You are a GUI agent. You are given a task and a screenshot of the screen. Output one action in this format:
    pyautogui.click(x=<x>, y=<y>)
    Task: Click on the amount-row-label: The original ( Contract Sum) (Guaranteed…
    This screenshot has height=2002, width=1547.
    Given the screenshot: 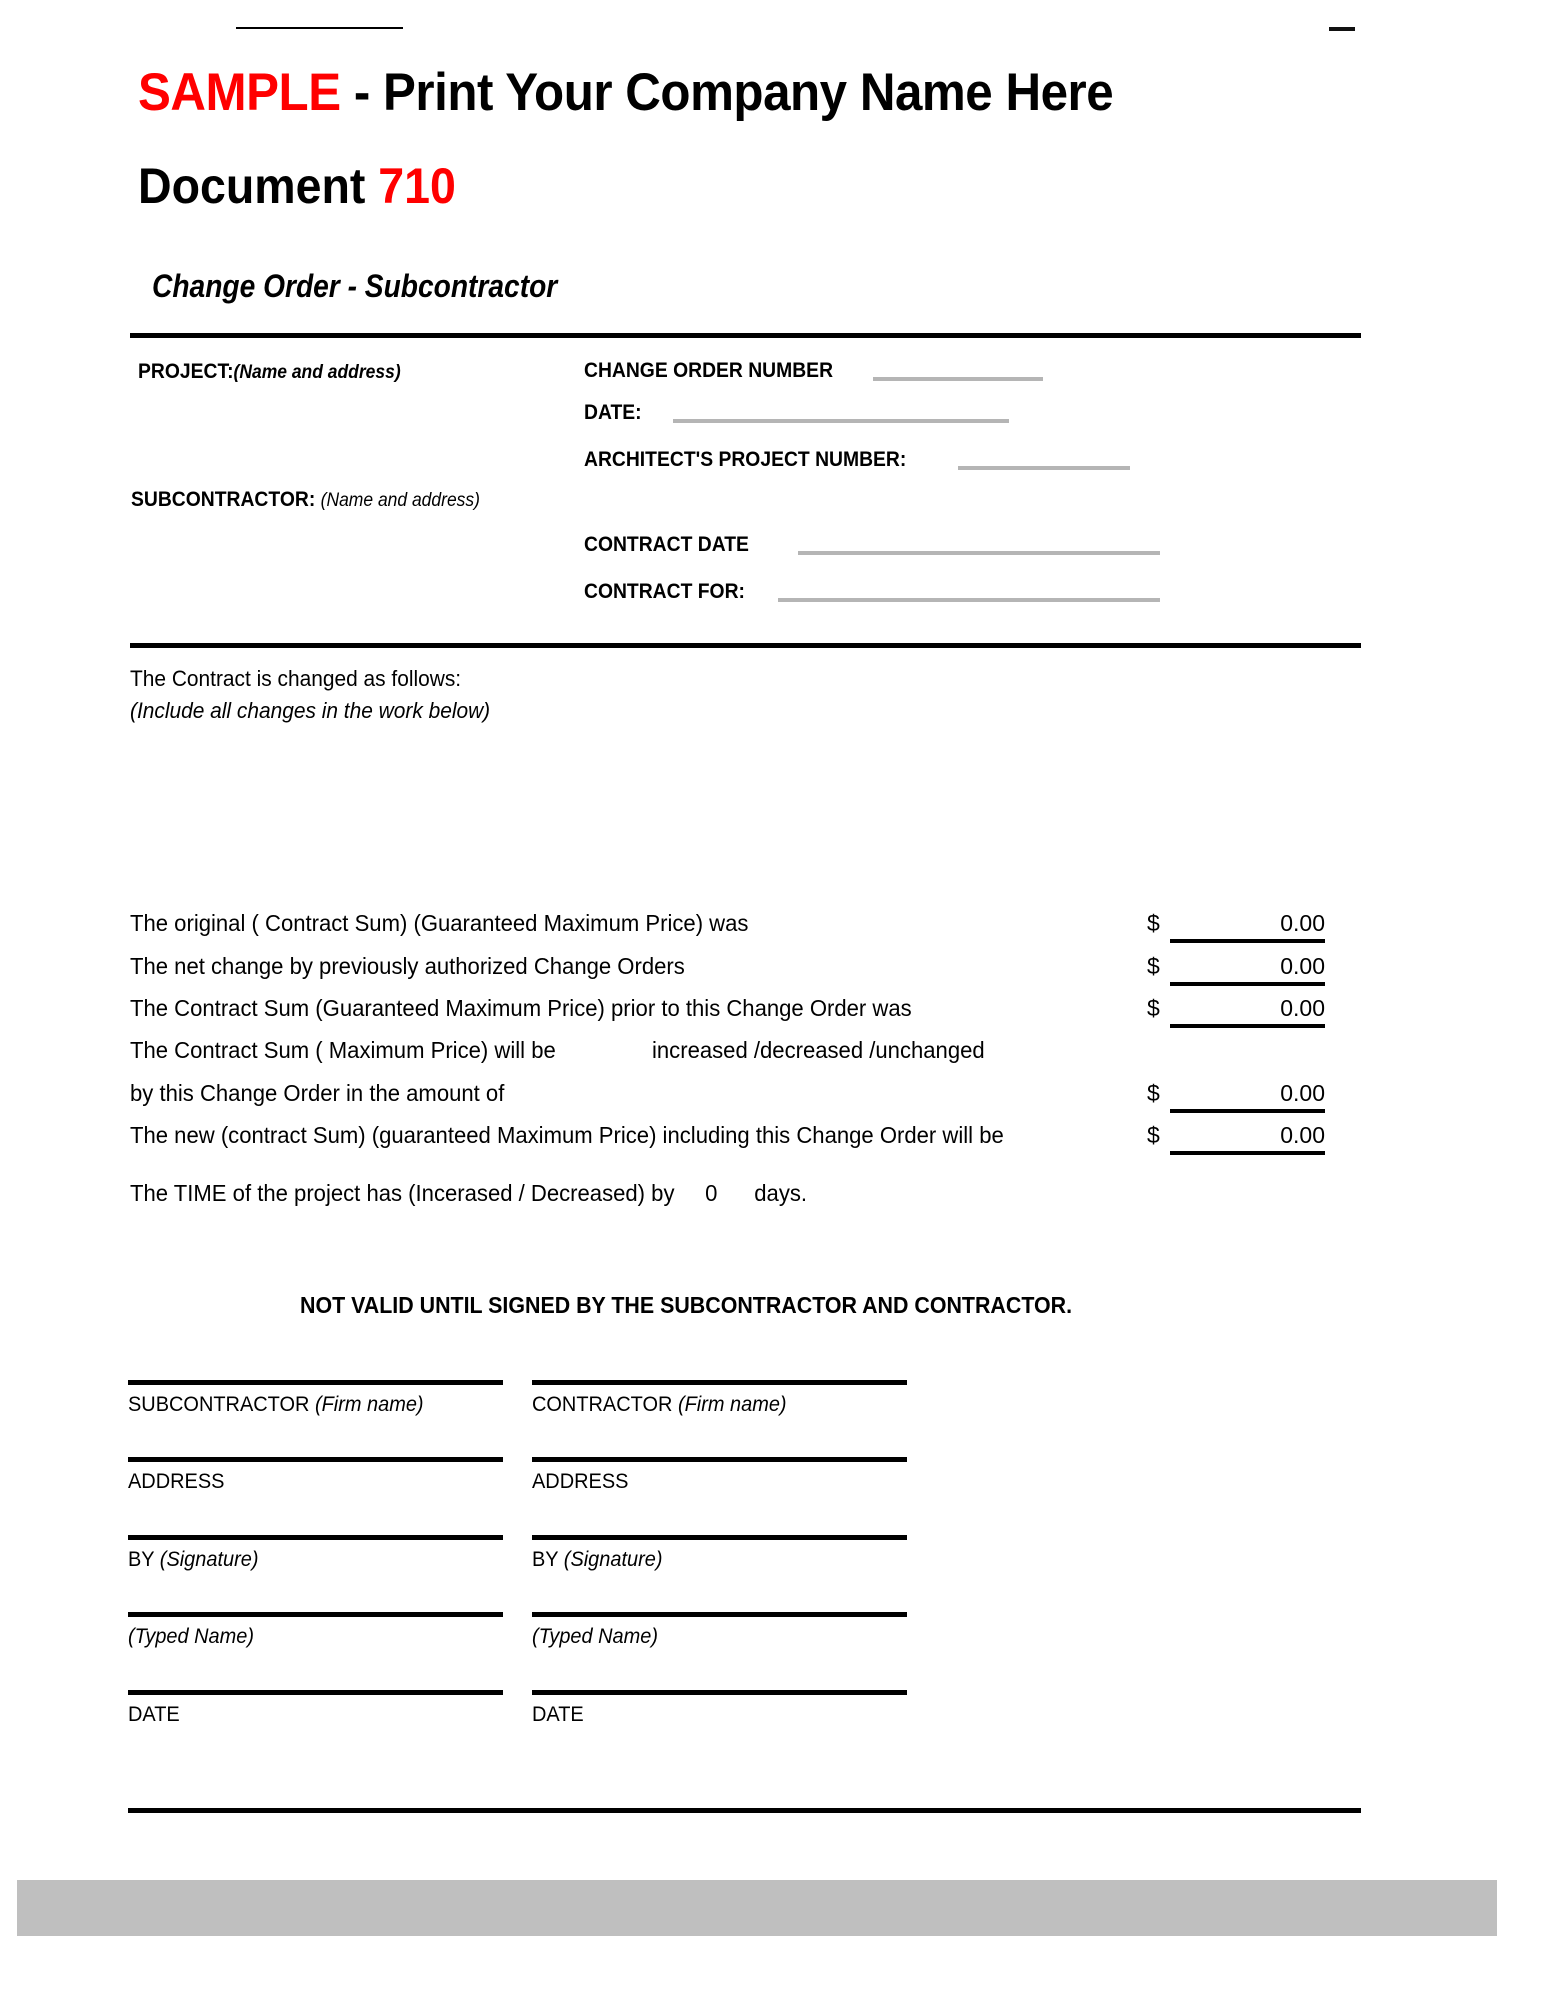 What is the action you would take?
    pyautogui.click(x=439, y=923)
    